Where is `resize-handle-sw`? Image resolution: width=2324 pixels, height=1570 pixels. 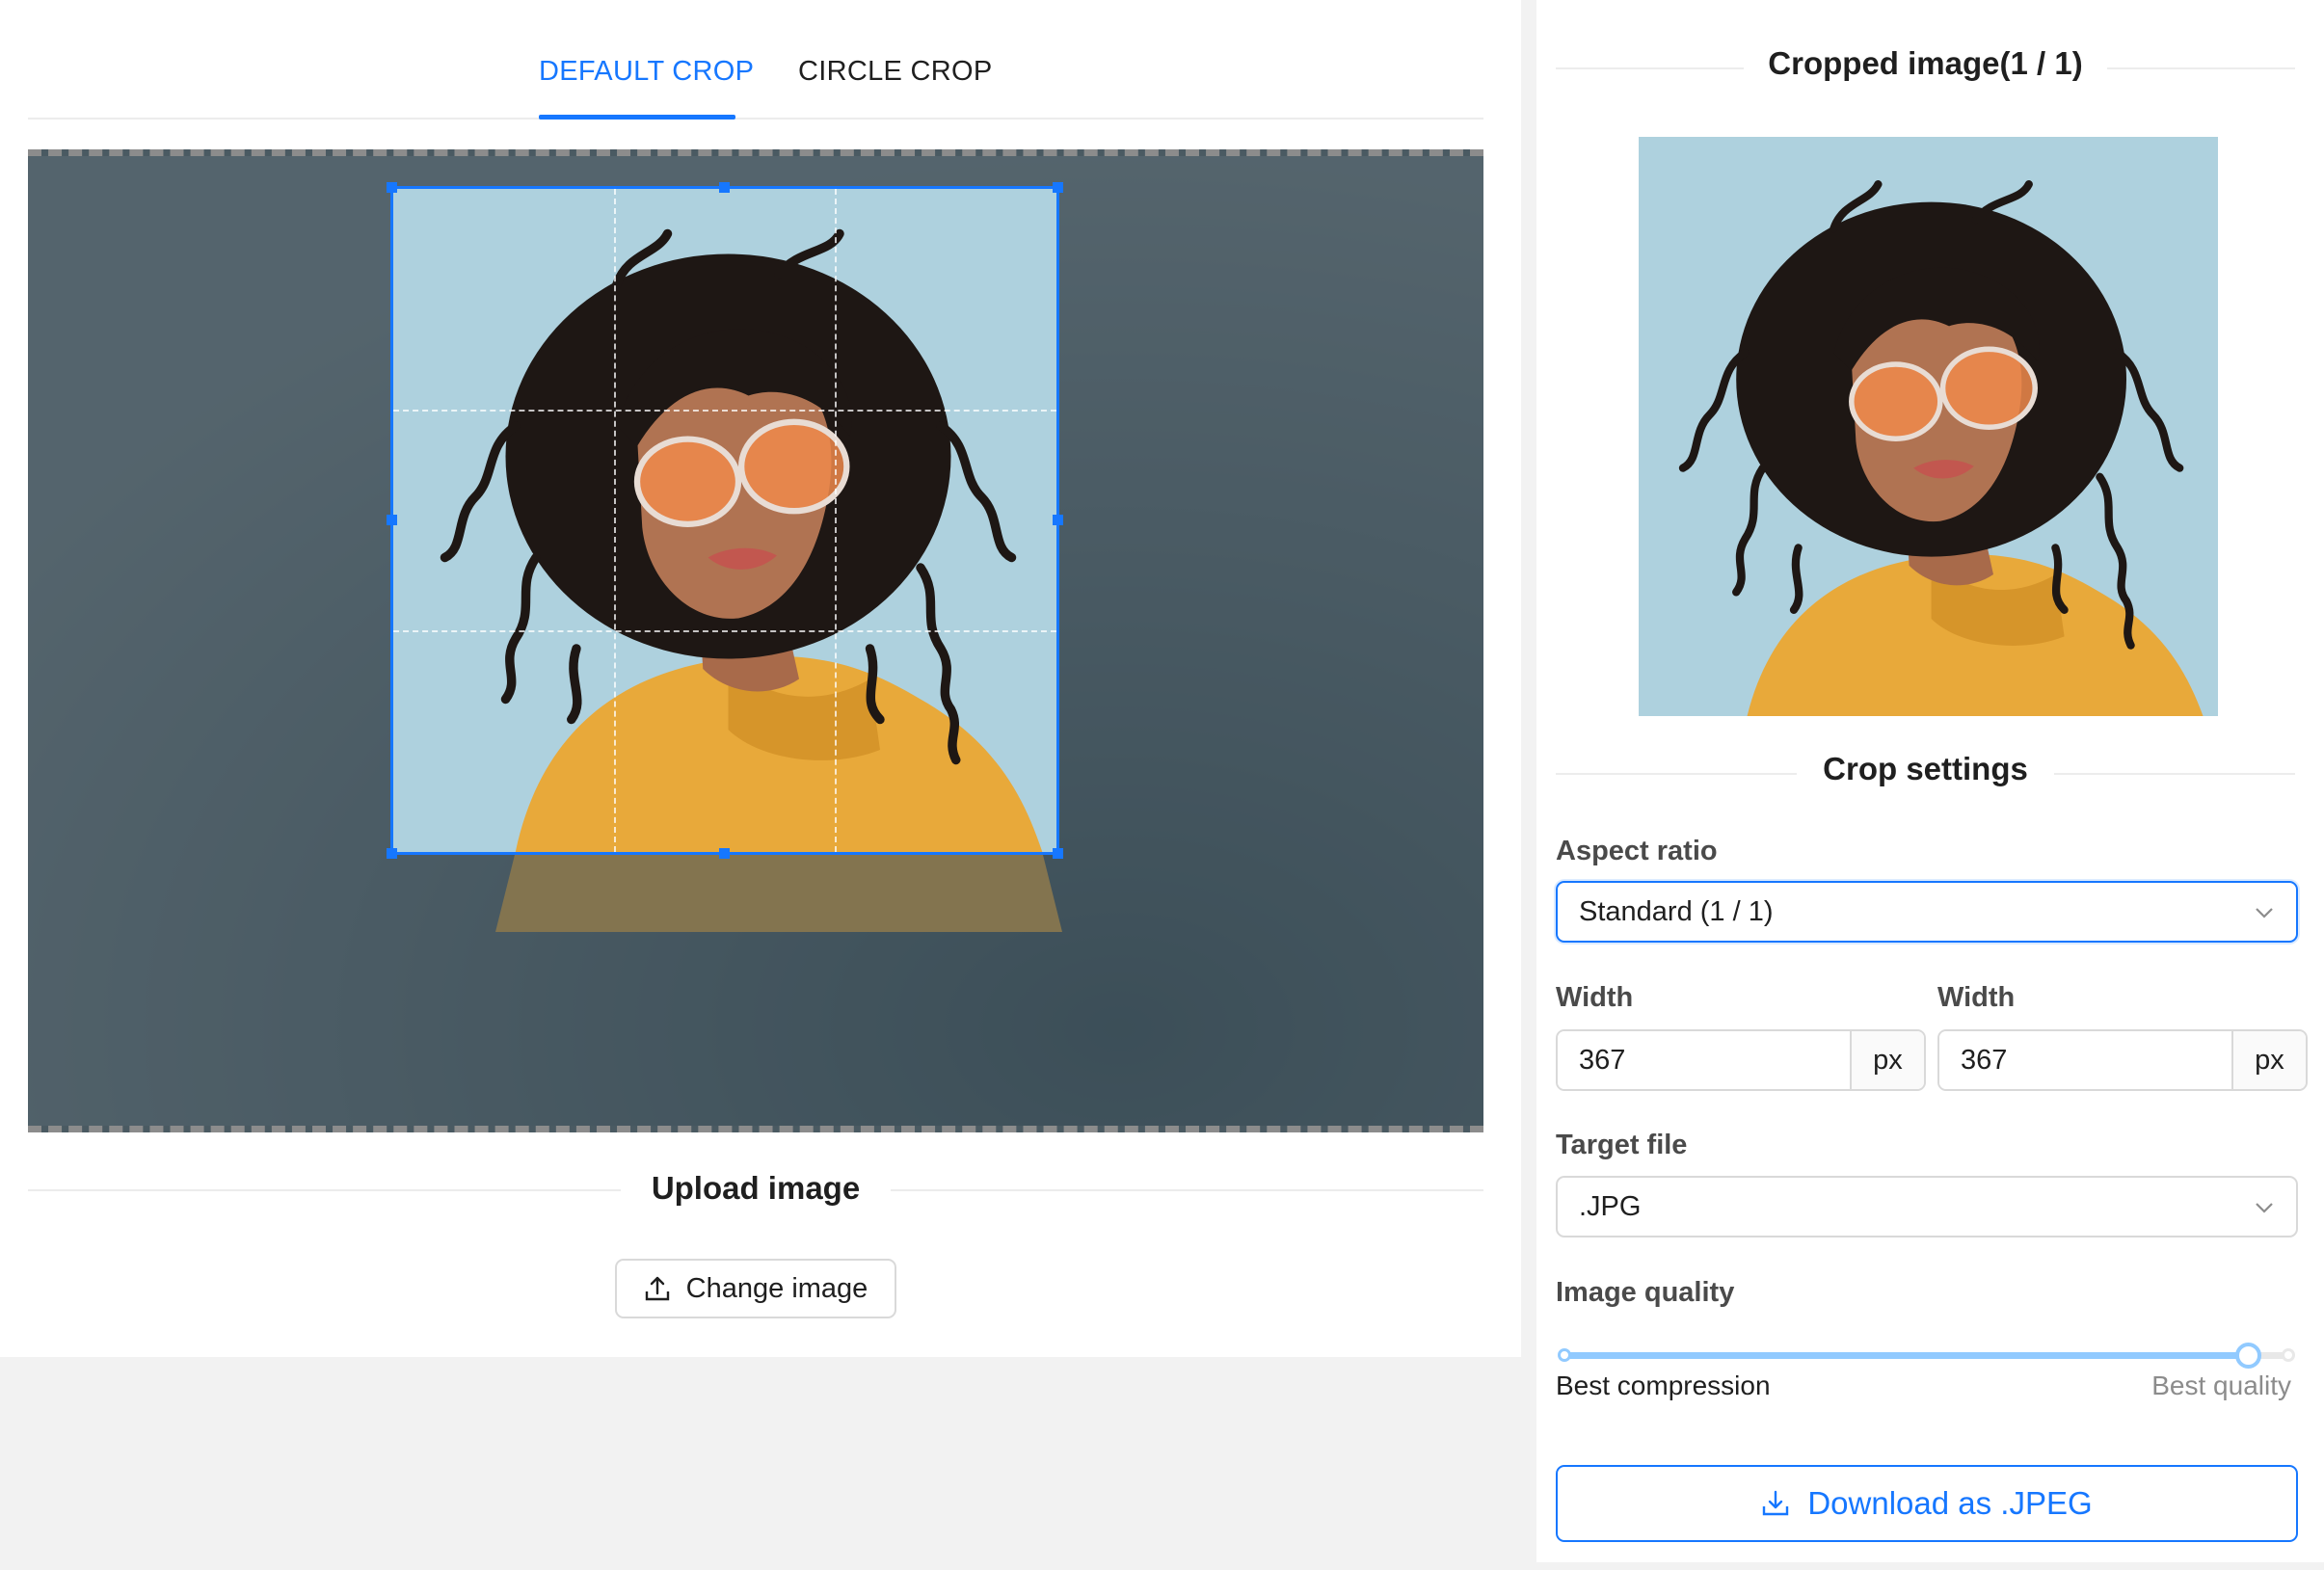 resize-handle-sw is located at coordinates (392, 854).